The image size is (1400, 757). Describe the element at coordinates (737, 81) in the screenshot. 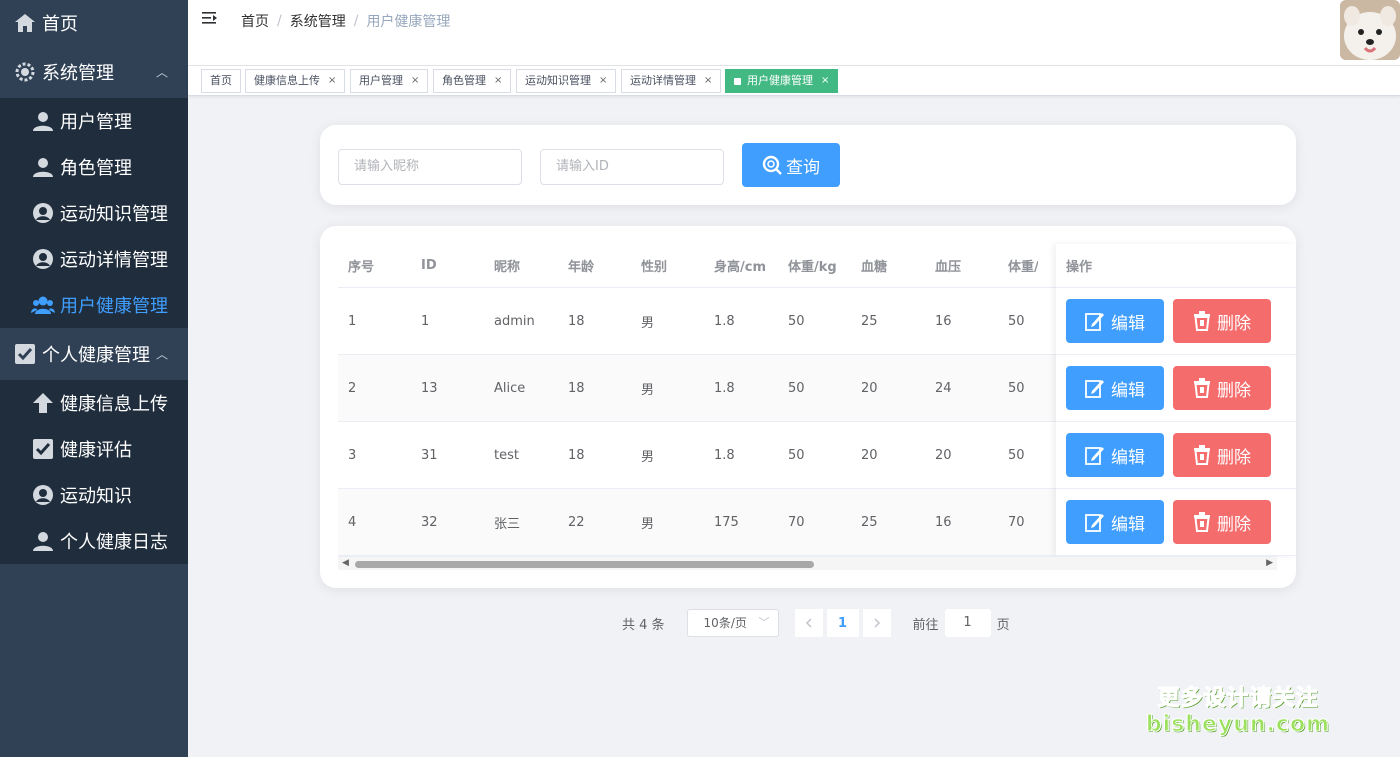

I see `active-dot` at that location.